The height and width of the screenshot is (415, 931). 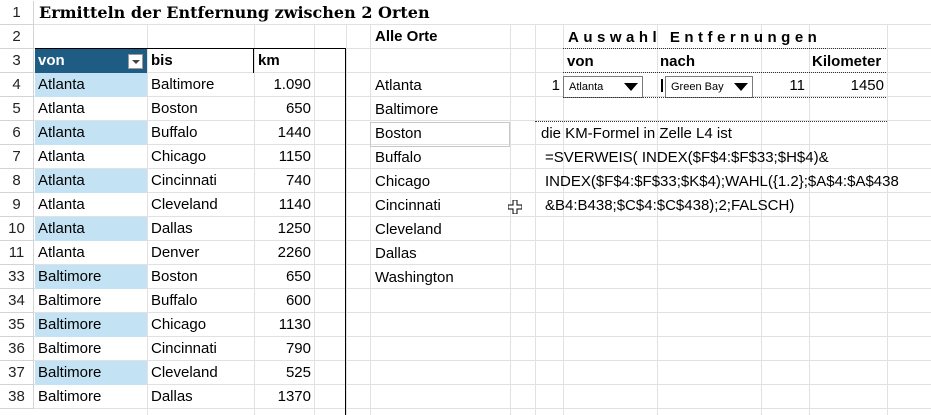 What do you see at coordinates (555, 85) in the screenshot?
I see `von-index-value: 1` at bounding box center [555, 85].